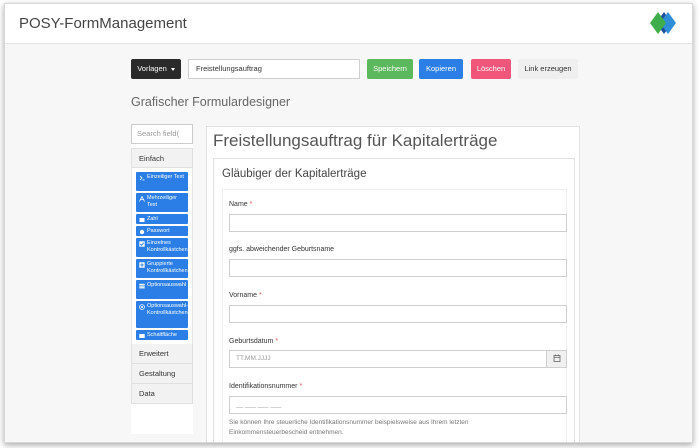 This screenshot has height=448, width=700. Describe the element at coordinates (398, 268) in the screenshot. I see `birth-name-field` at that location.